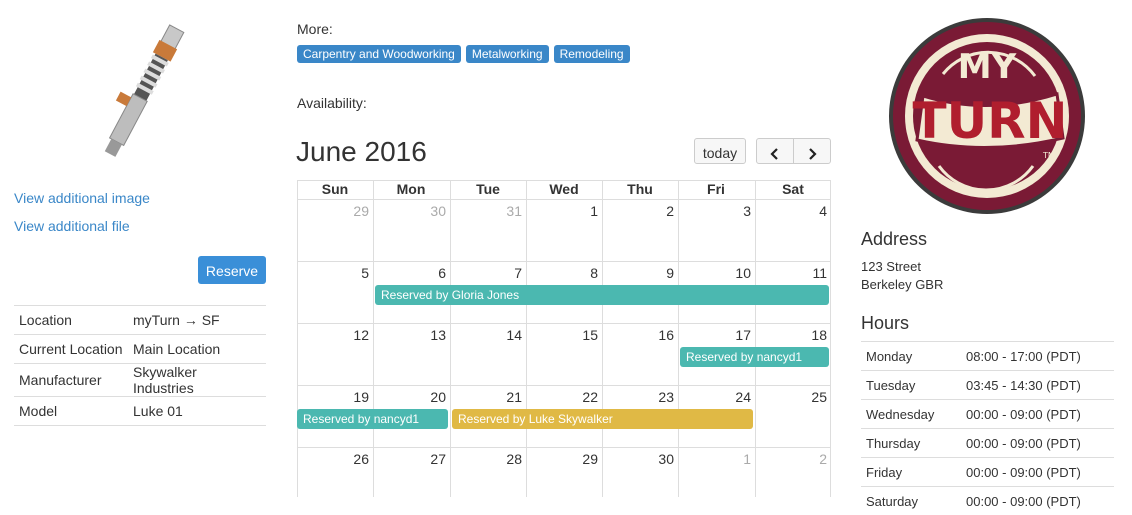  Describe the element at coordinates (197, 380) in the screenshot. I see `prop-value: Skywalker Industries` at that location.